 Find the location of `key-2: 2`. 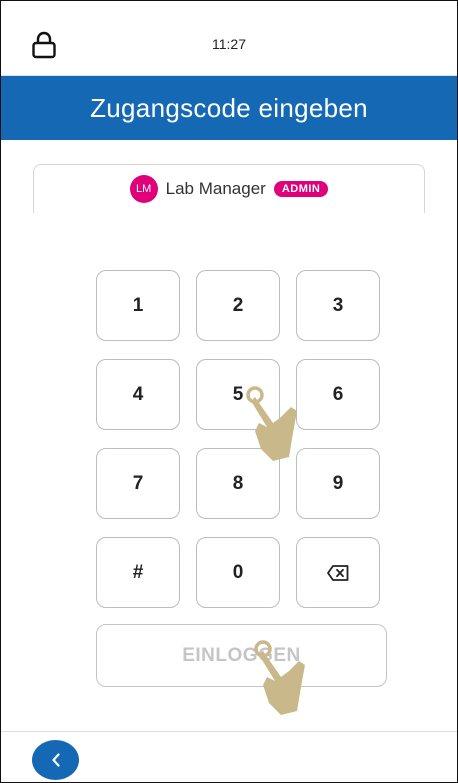

key-2: 2 is located at coordinates (238, 305).